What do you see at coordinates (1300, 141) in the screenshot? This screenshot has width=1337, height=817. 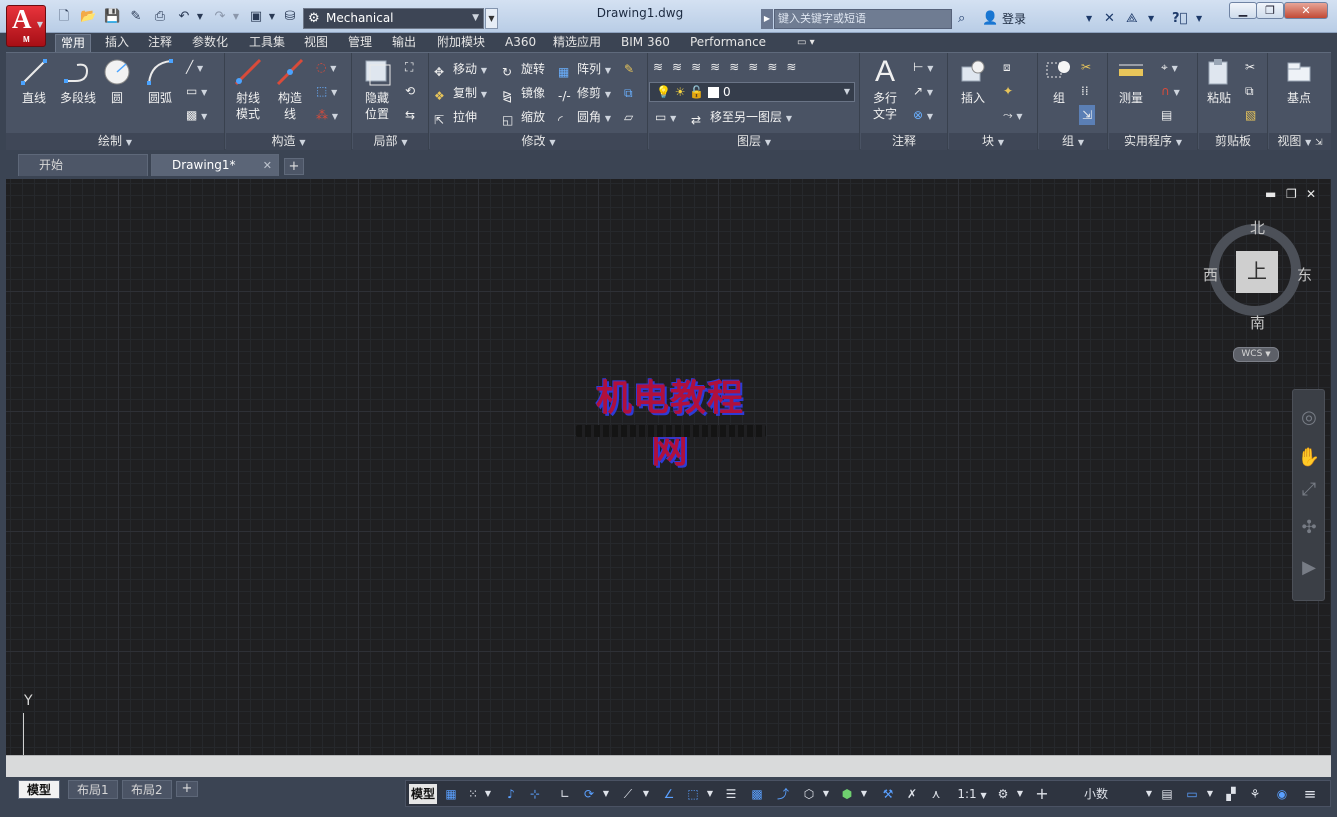 I see `panel-title-view: 视图 ▼ ⇲` at bounding box center [1300, 141].